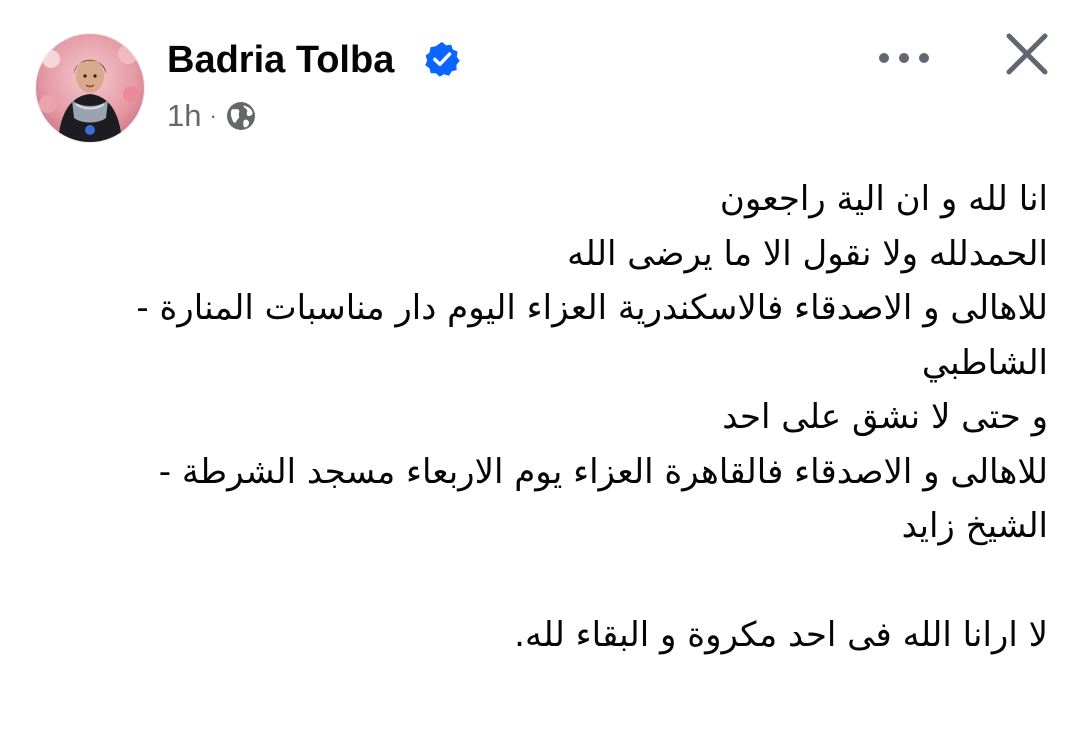 Image resolution: width=1080 pixels, height=743 pixels. I want to click on author-avatar, so click(90, 88).